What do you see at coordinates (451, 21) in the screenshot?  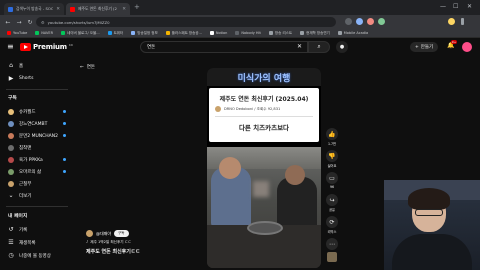 I see `profile-icon` at bounding box center [451, 21].